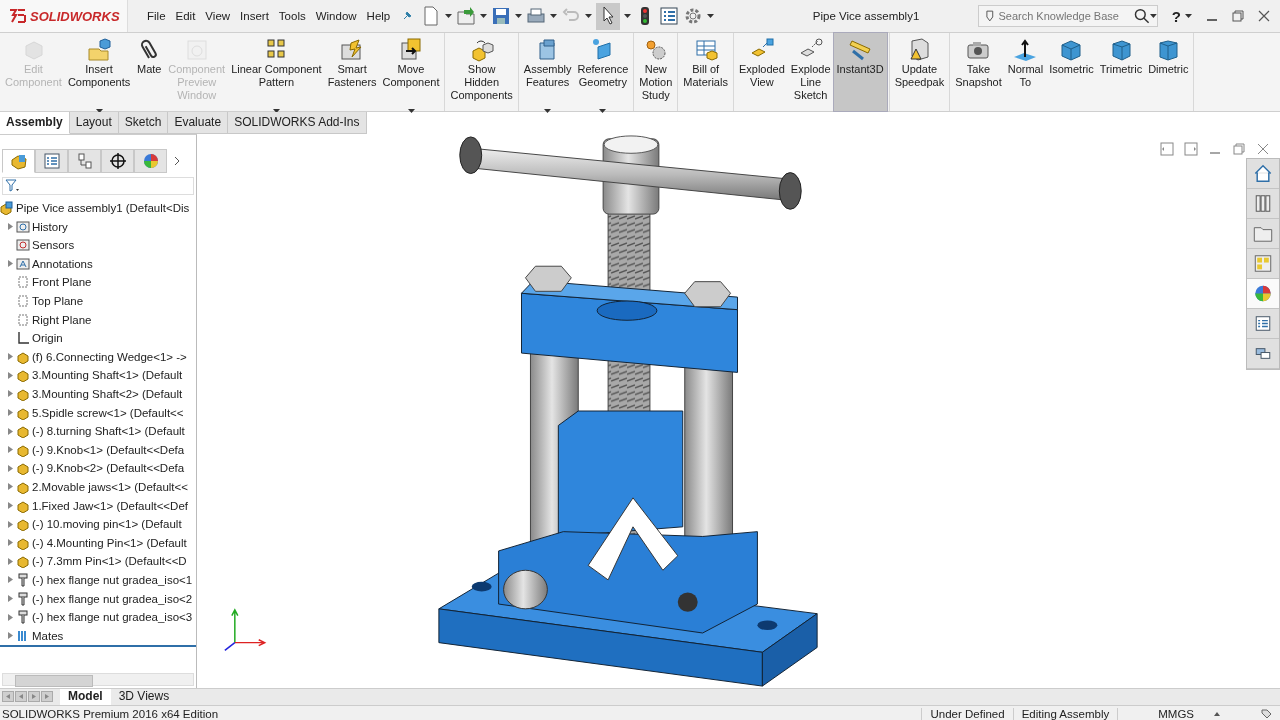  I want to click on panel-right-icon, so click(1191, 149).